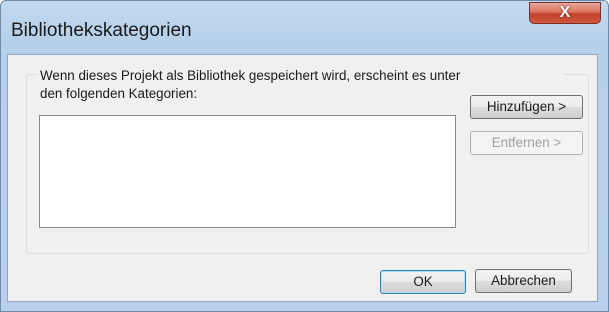 This screenshot has width=609, height=312. Describe the element at coordinates (526, 107) in the screenshot. I see `add-button: Hinzufügen >` at that location.